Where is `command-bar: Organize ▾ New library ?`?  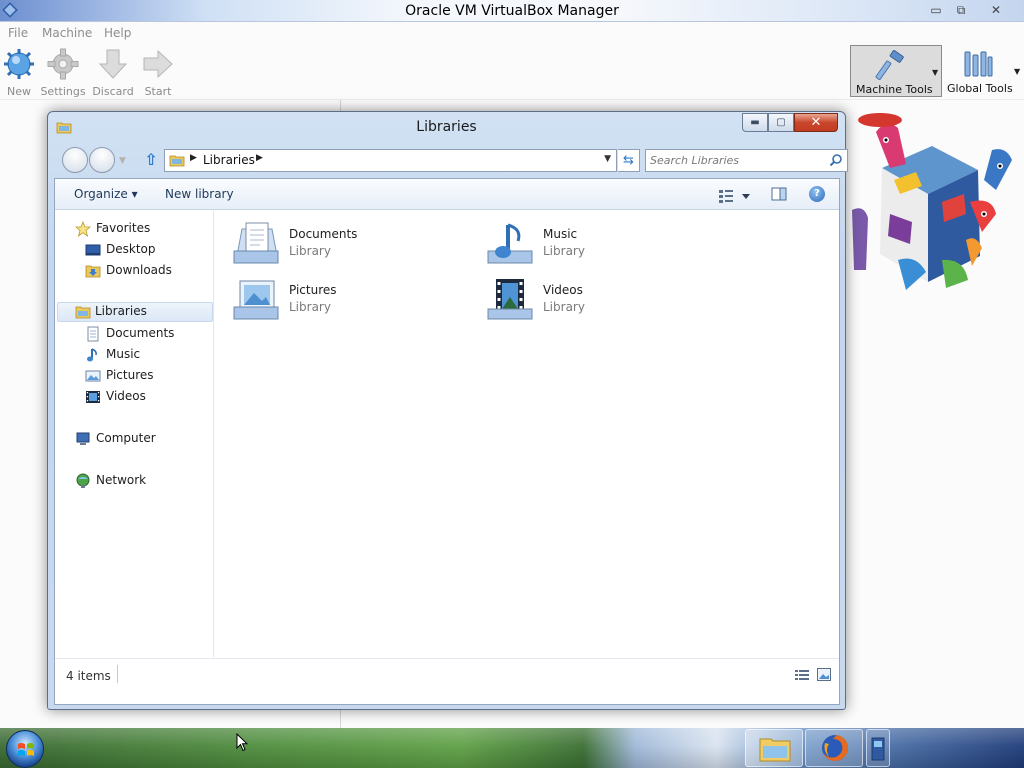 command-bar: Organize ▾ New library ? is located at coordinates (447, 194).